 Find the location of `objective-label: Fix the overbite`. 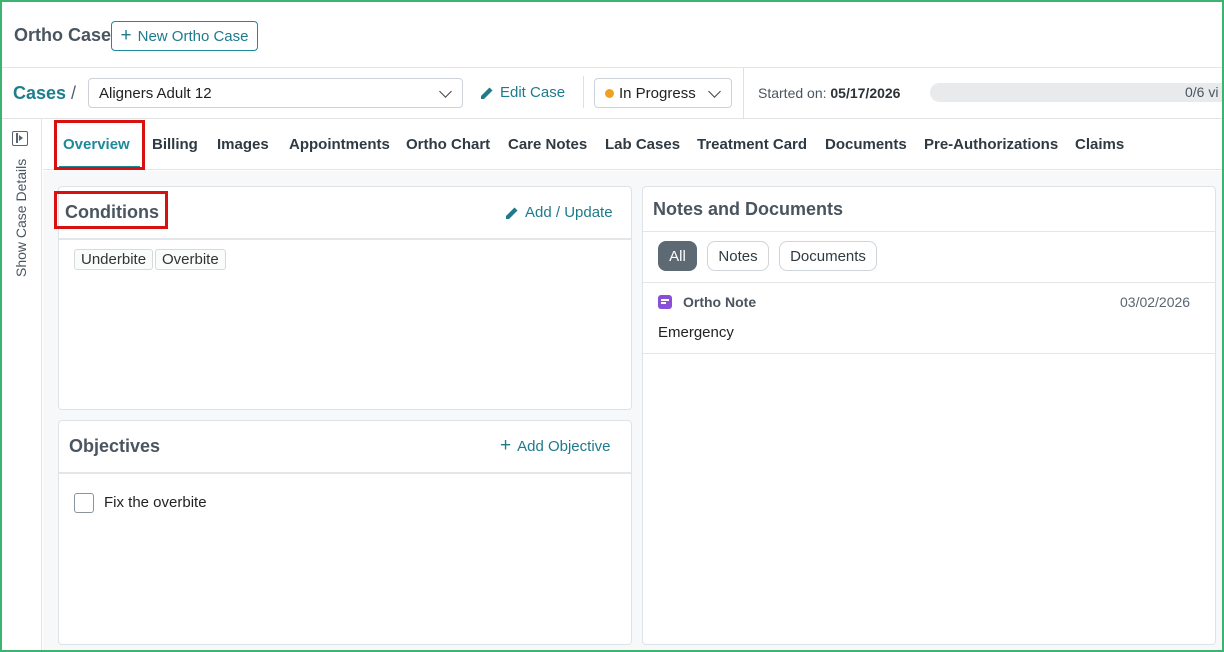

objective-label: Fix the overbite is located at coordinates (155, 502).